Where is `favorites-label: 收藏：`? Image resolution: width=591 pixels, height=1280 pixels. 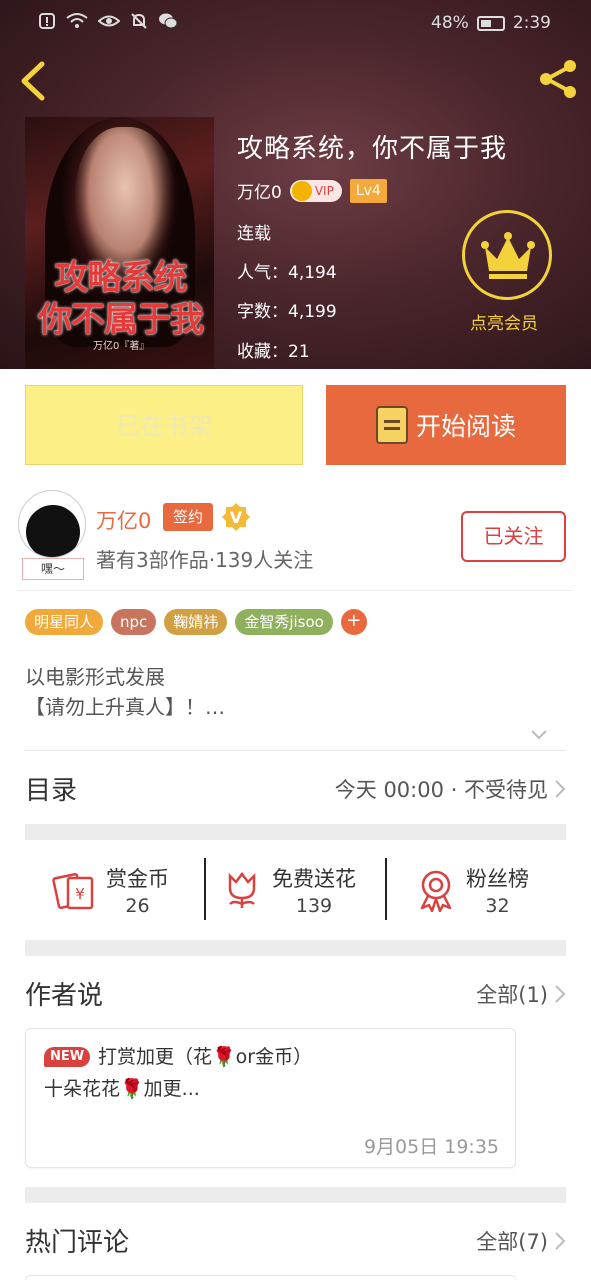 favorites-label: 收藏： is located at coordinates (262, 352).